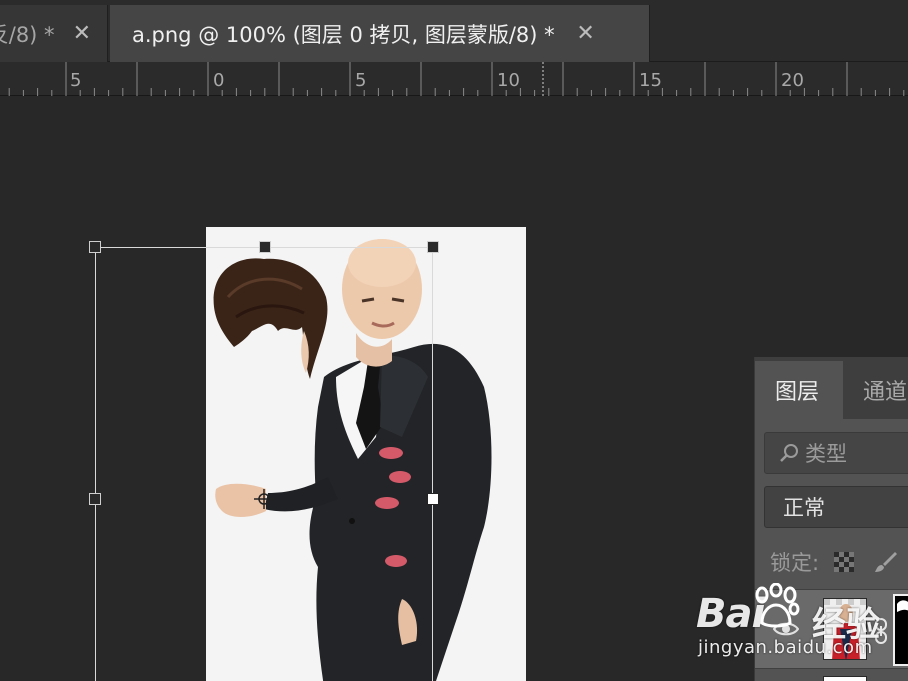  Describe the element at coordinates (844, 562) in the screenshot. I see `lock-transparent-pixels-icon` at that location.